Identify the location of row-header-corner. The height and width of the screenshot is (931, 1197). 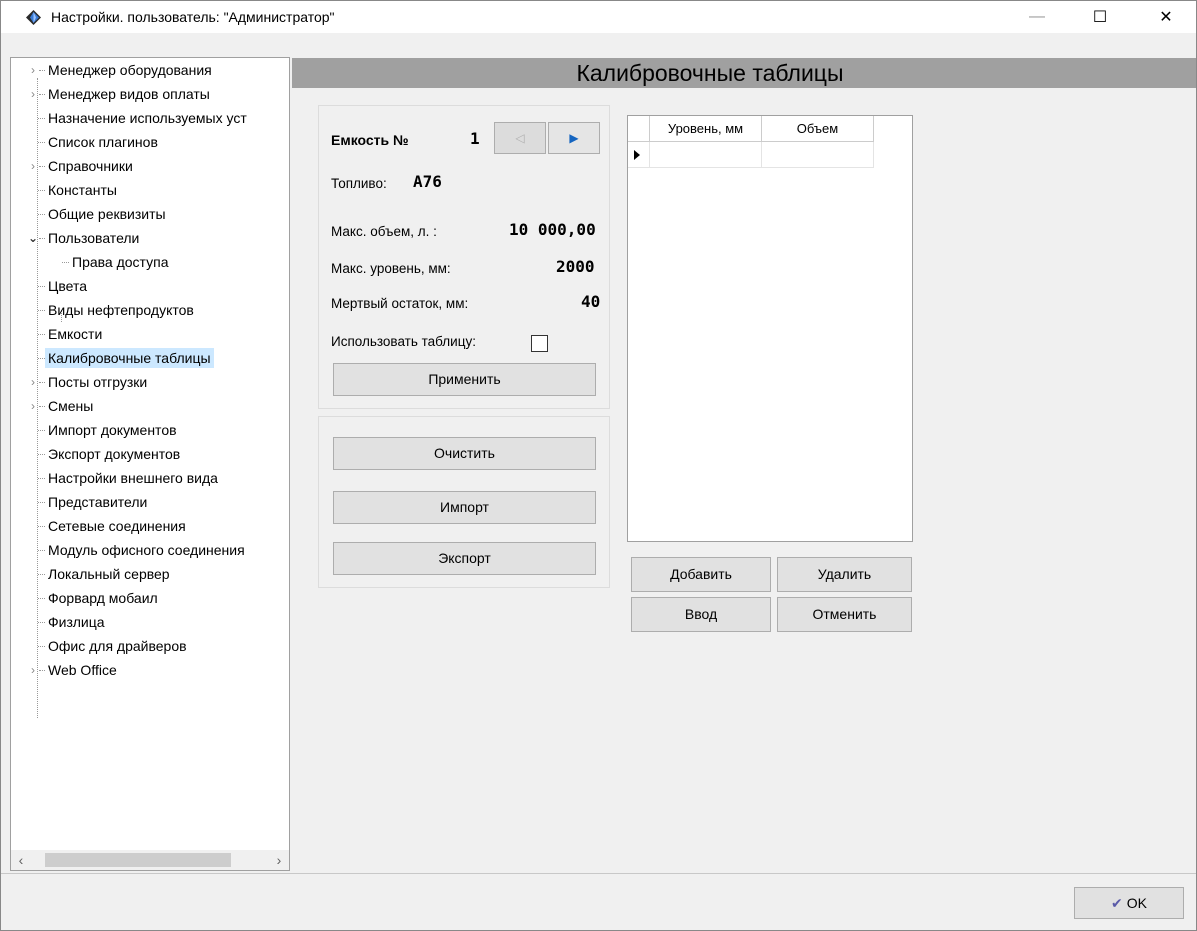
(639, 129).